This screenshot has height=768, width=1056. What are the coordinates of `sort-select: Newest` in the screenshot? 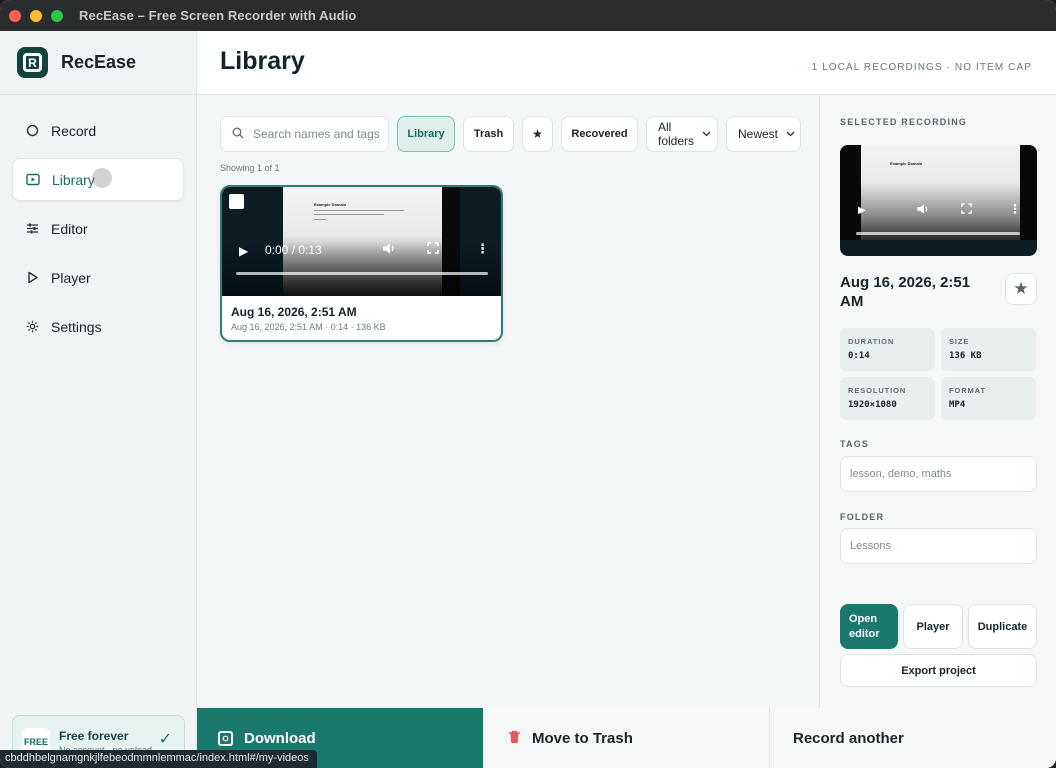 It's located at (763, 134).